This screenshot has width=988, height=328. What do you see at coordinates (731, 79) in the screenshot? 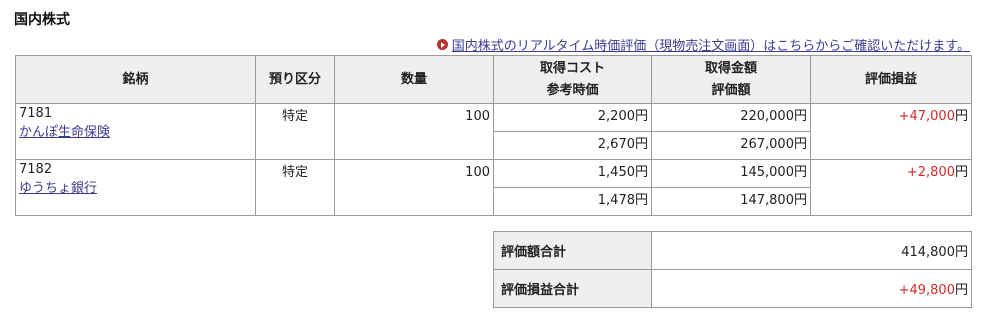
I see `header-amount: 取得金額 評価額` at bounding box center [731, 79].